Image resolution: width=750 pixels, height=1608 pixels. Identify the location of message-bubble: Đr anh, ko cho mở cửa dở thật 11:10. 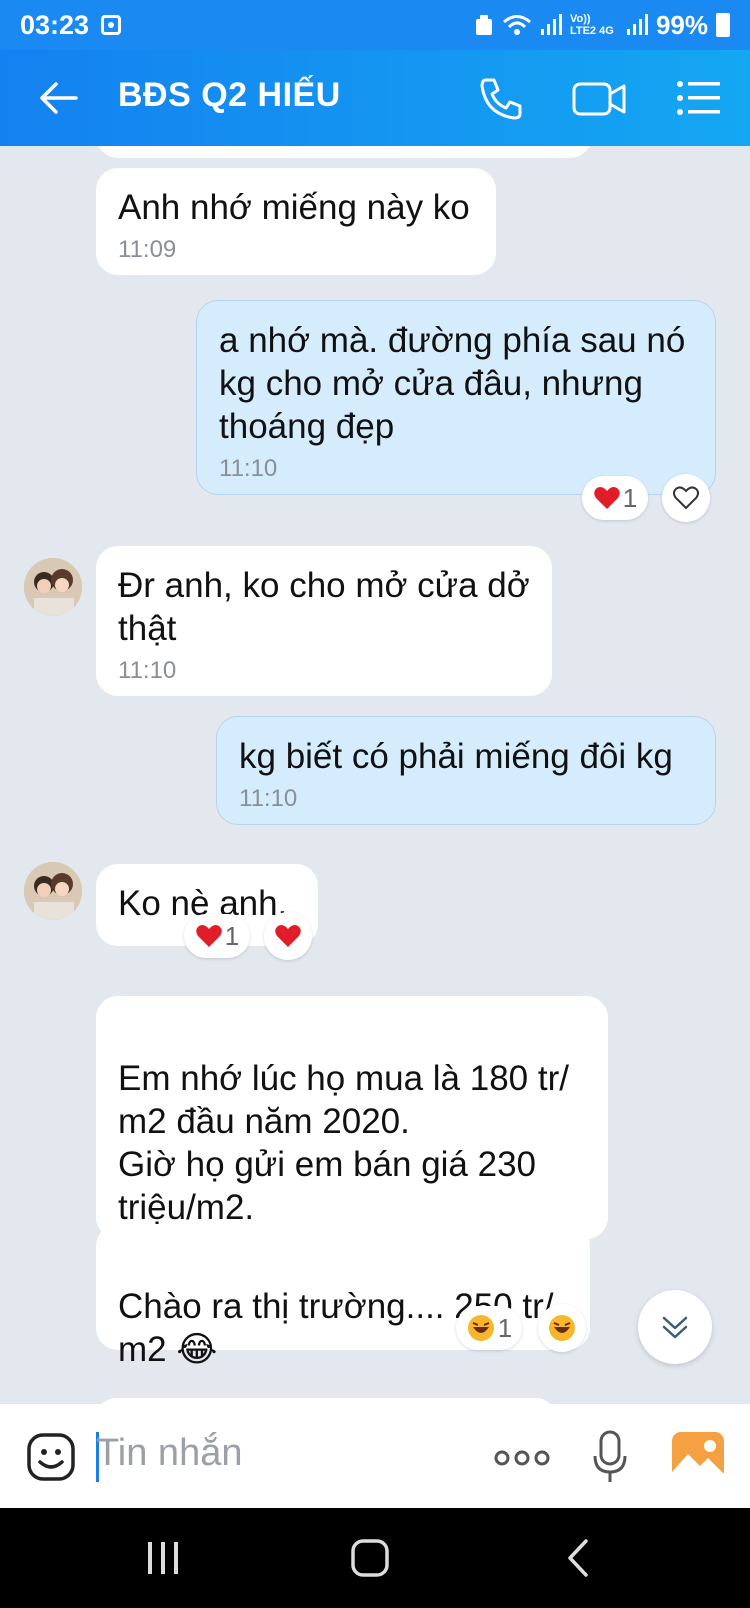
(324, 621).